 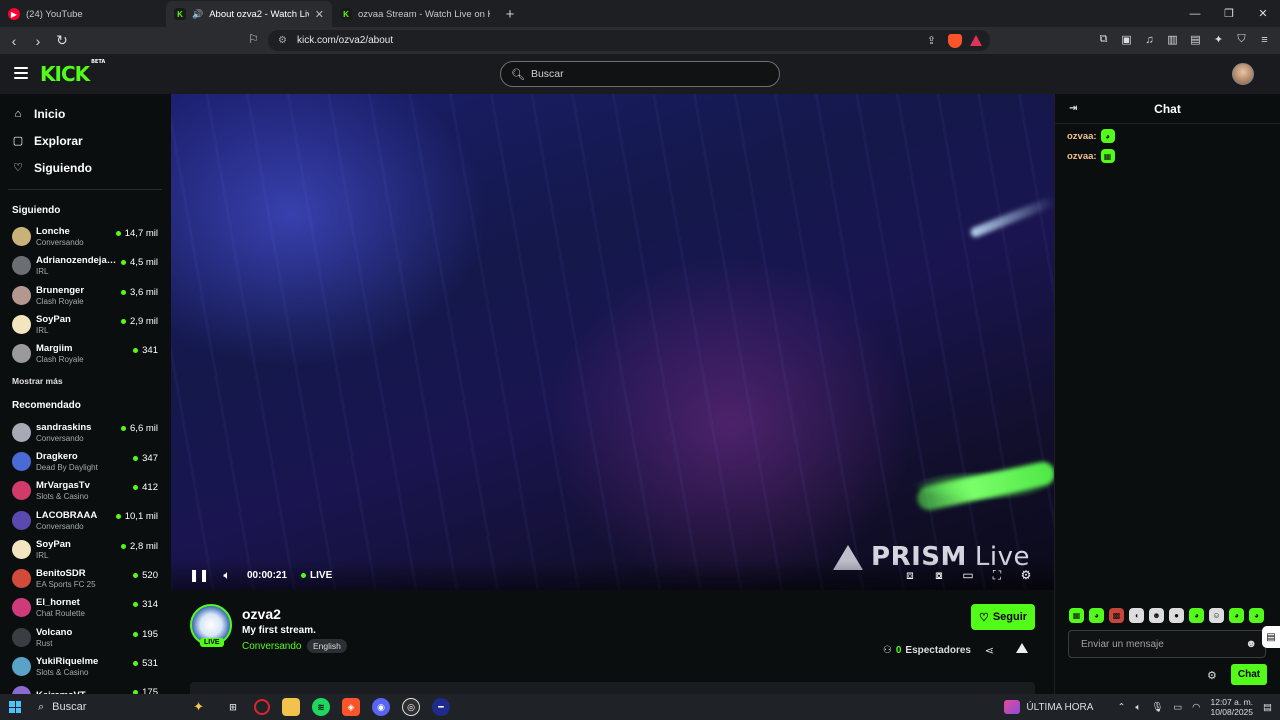 What do you see at coordinates (1136, 615) in the screenshot?
I see `emote-4-icon: ◖` at bounding box center [1136, 615].